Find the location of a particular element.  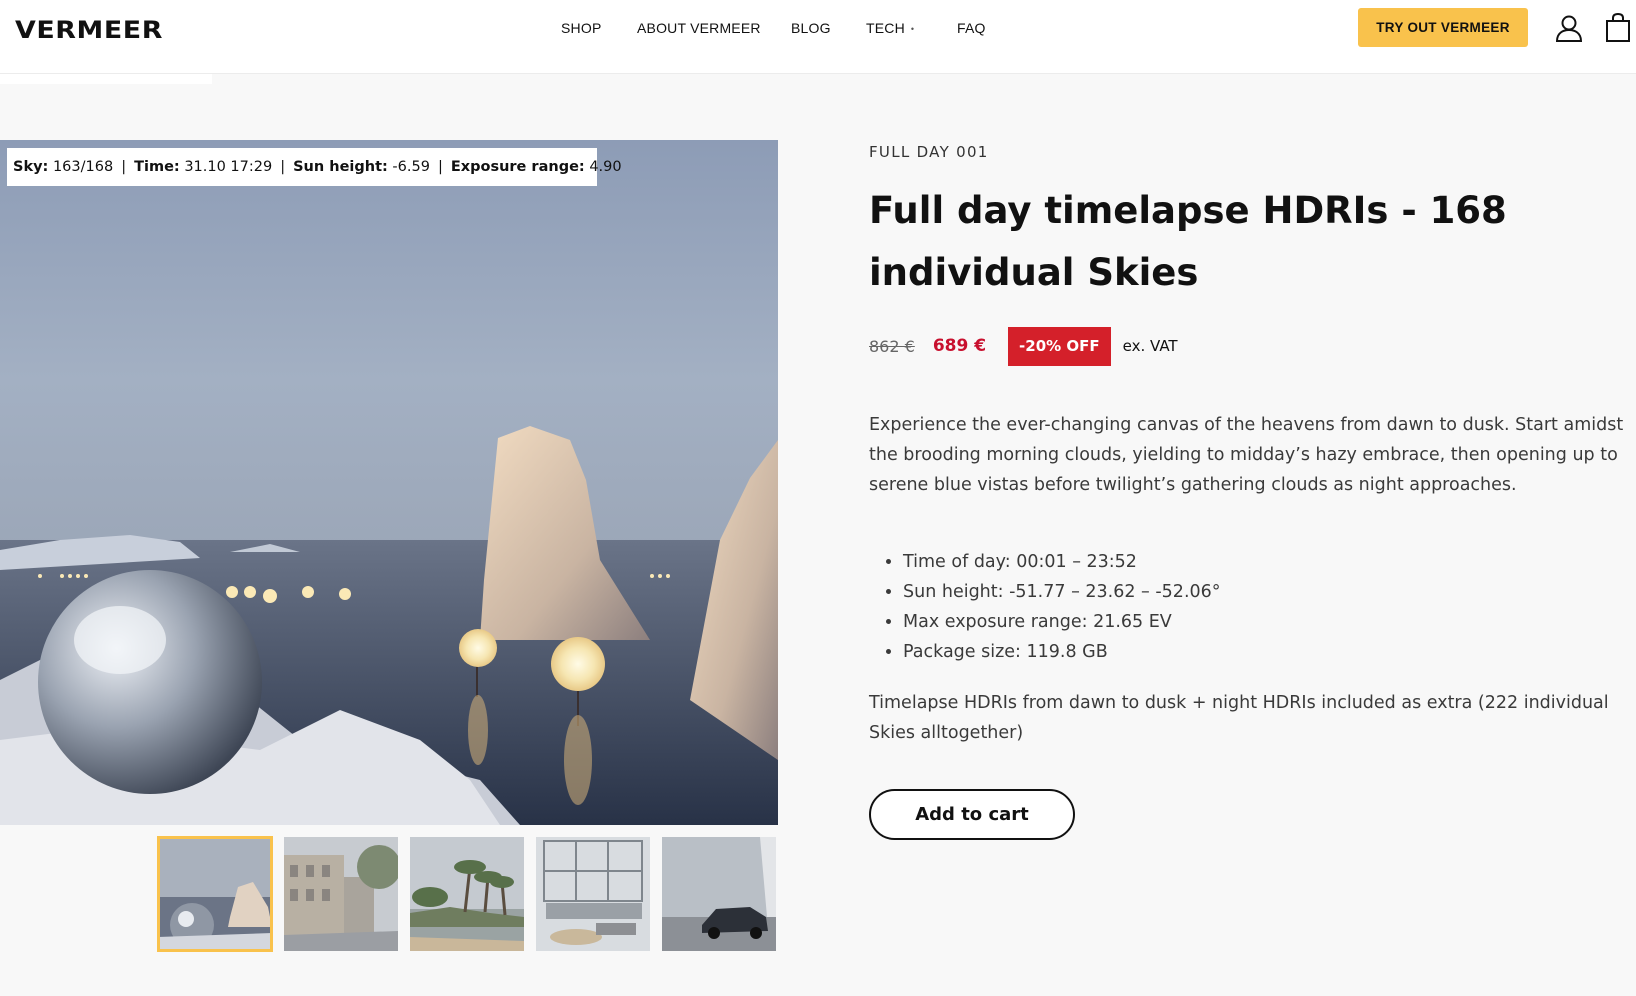

exposure-range-label: Exposure range: is located at coordinates (517, 167).